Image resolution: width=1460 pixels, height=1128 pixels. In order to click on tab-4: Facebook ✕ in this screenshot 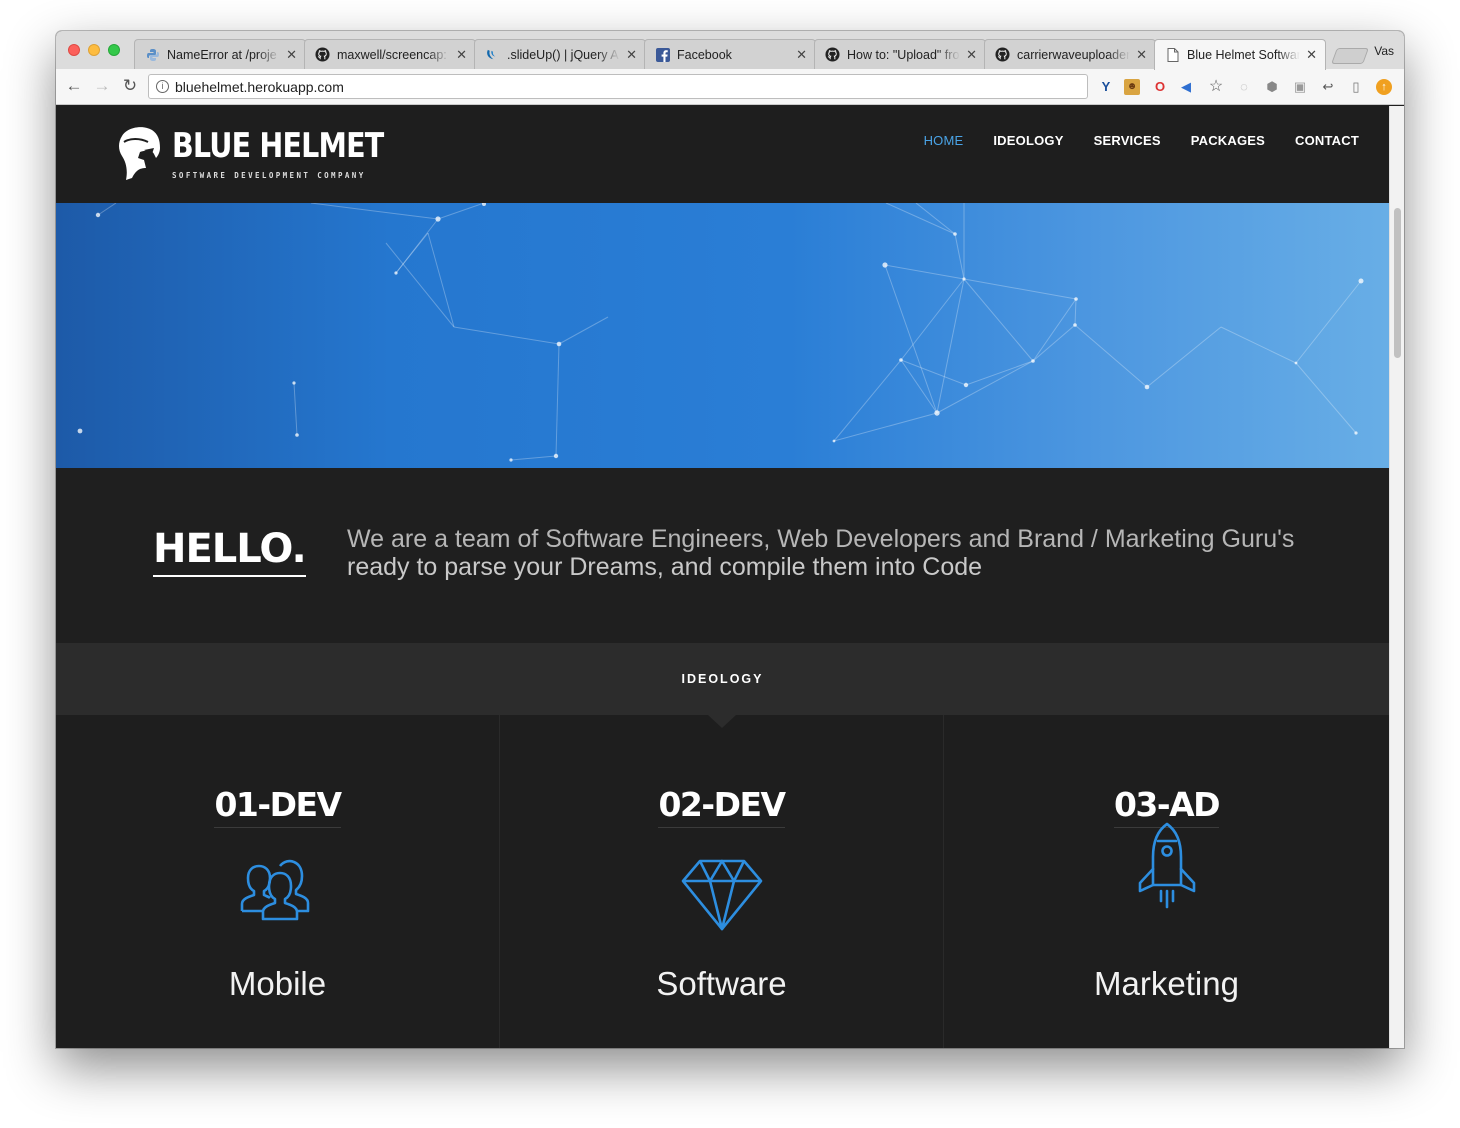, I will do `click(730, 54)`.